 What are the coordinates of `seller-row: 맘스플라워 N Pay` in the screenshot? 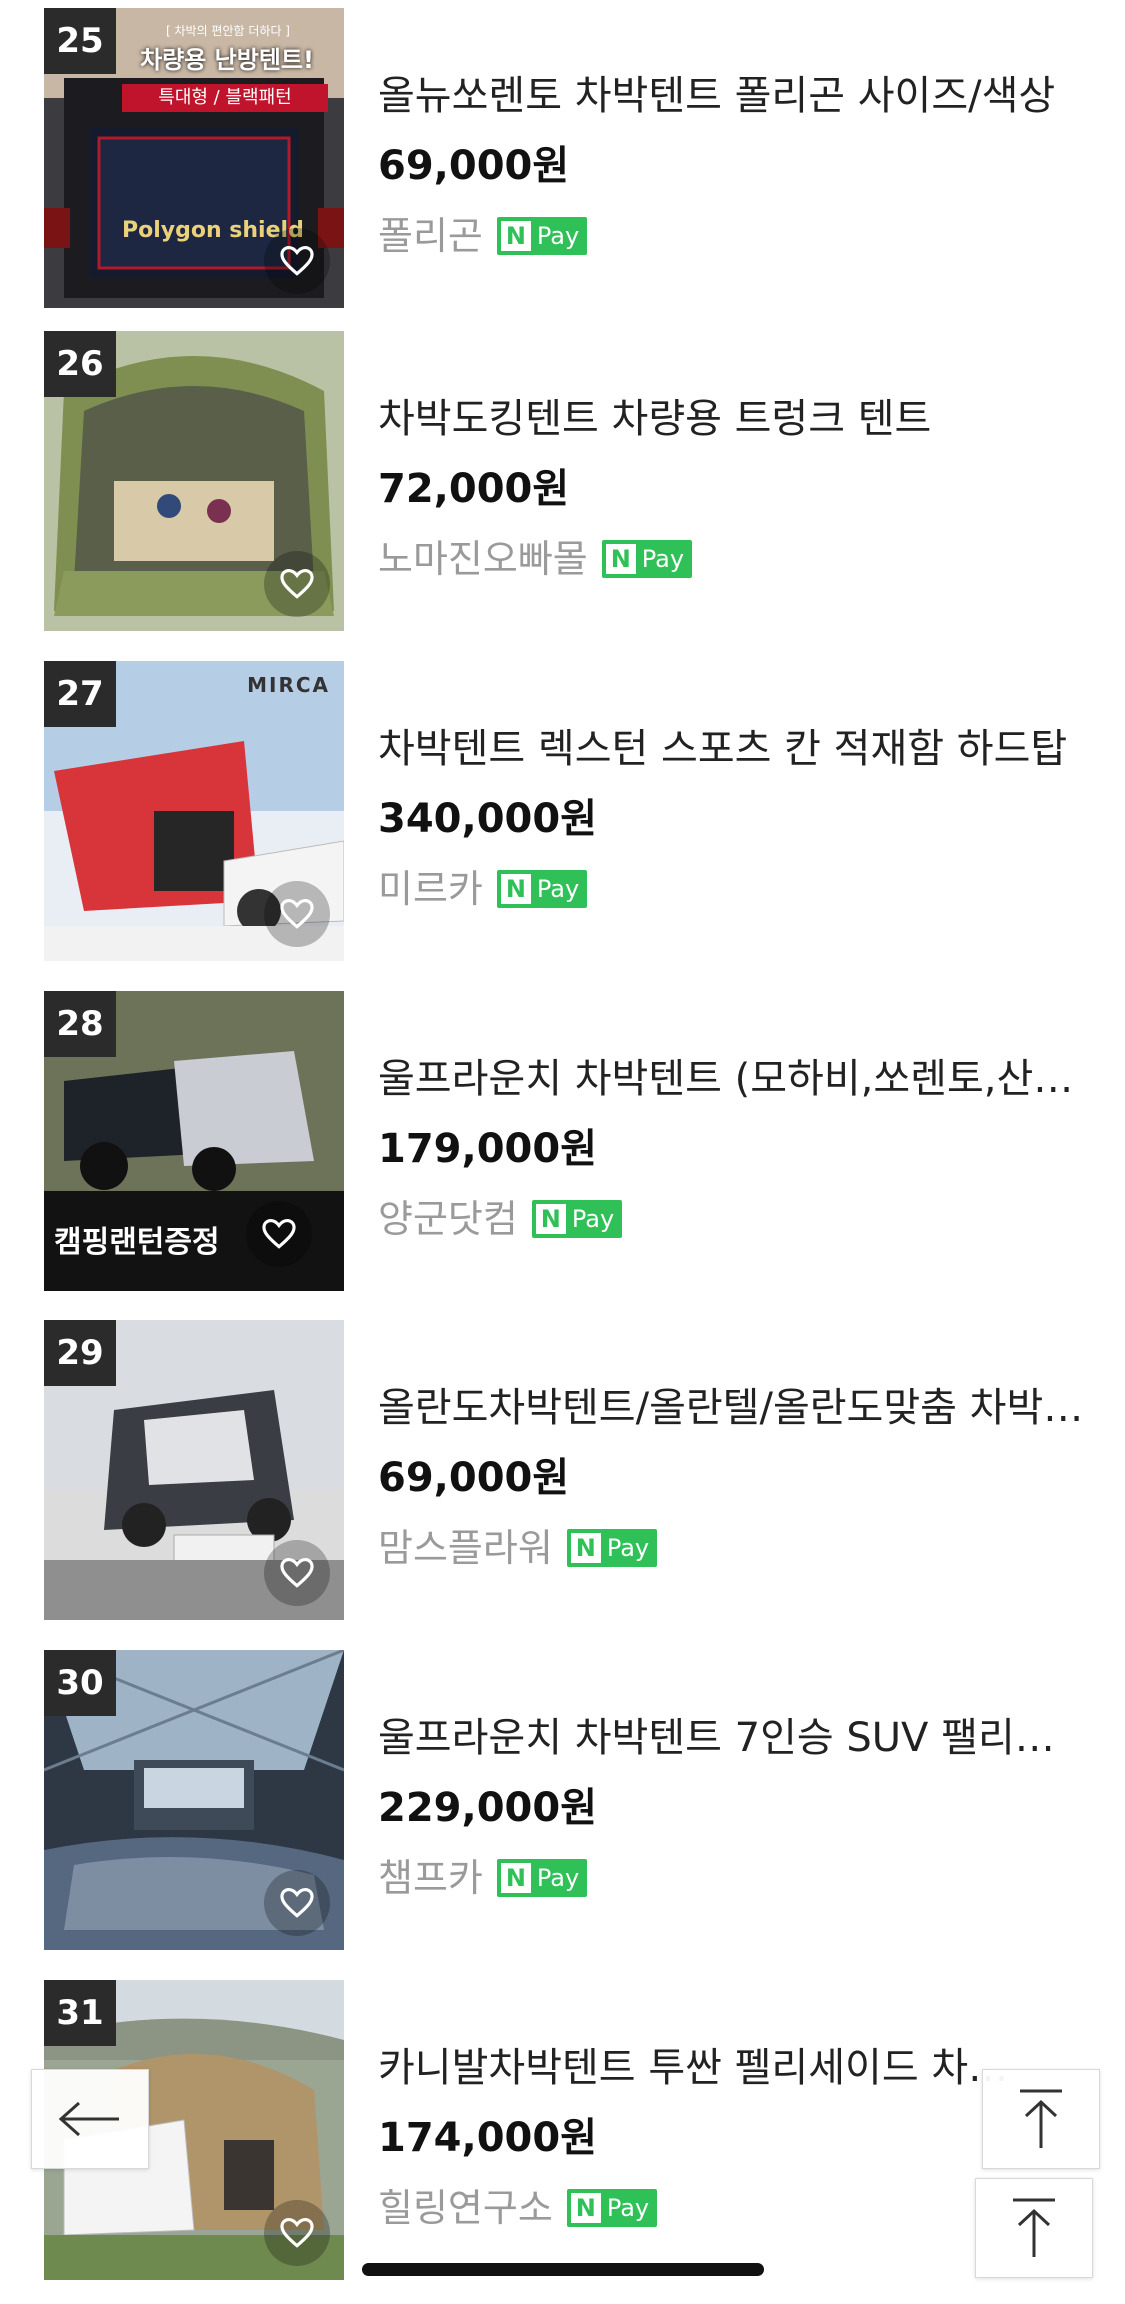 It's located at (518, 1548).